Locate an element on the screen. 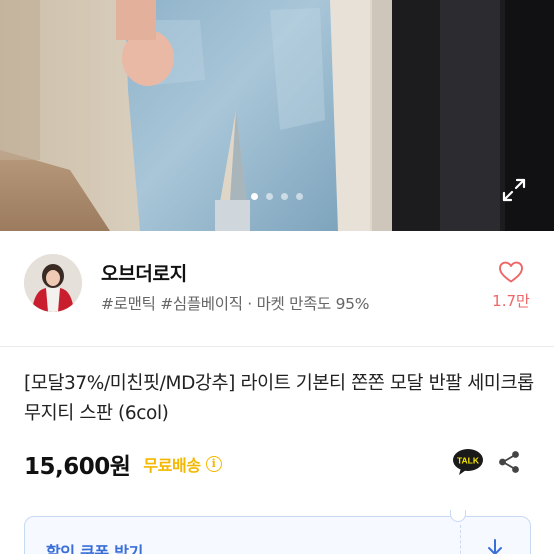  free-shipping-badge: 무료배송 is located at coordinates (172, 465).